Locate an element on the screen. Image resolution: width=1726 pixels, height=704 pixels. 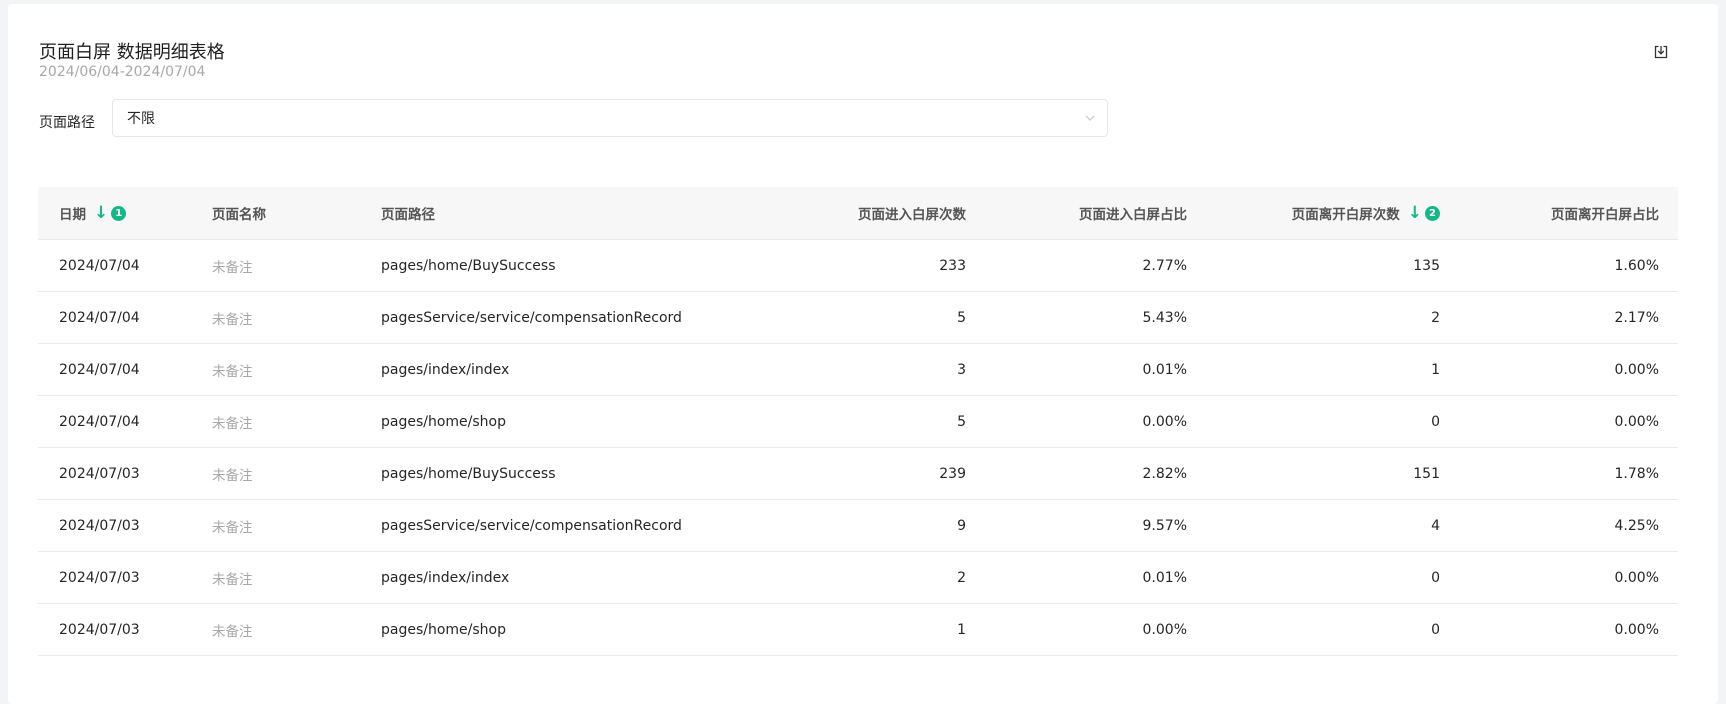
download-icon is located at coordinates (1661, 52).